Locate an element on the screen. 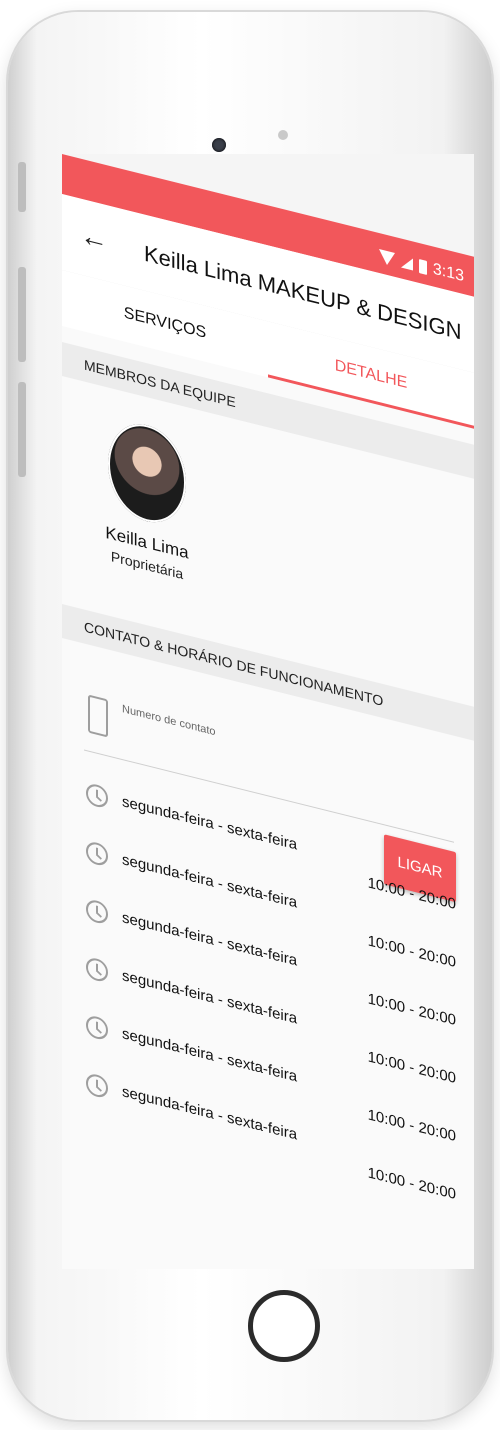  avatar is located at coordinates (147, 473).